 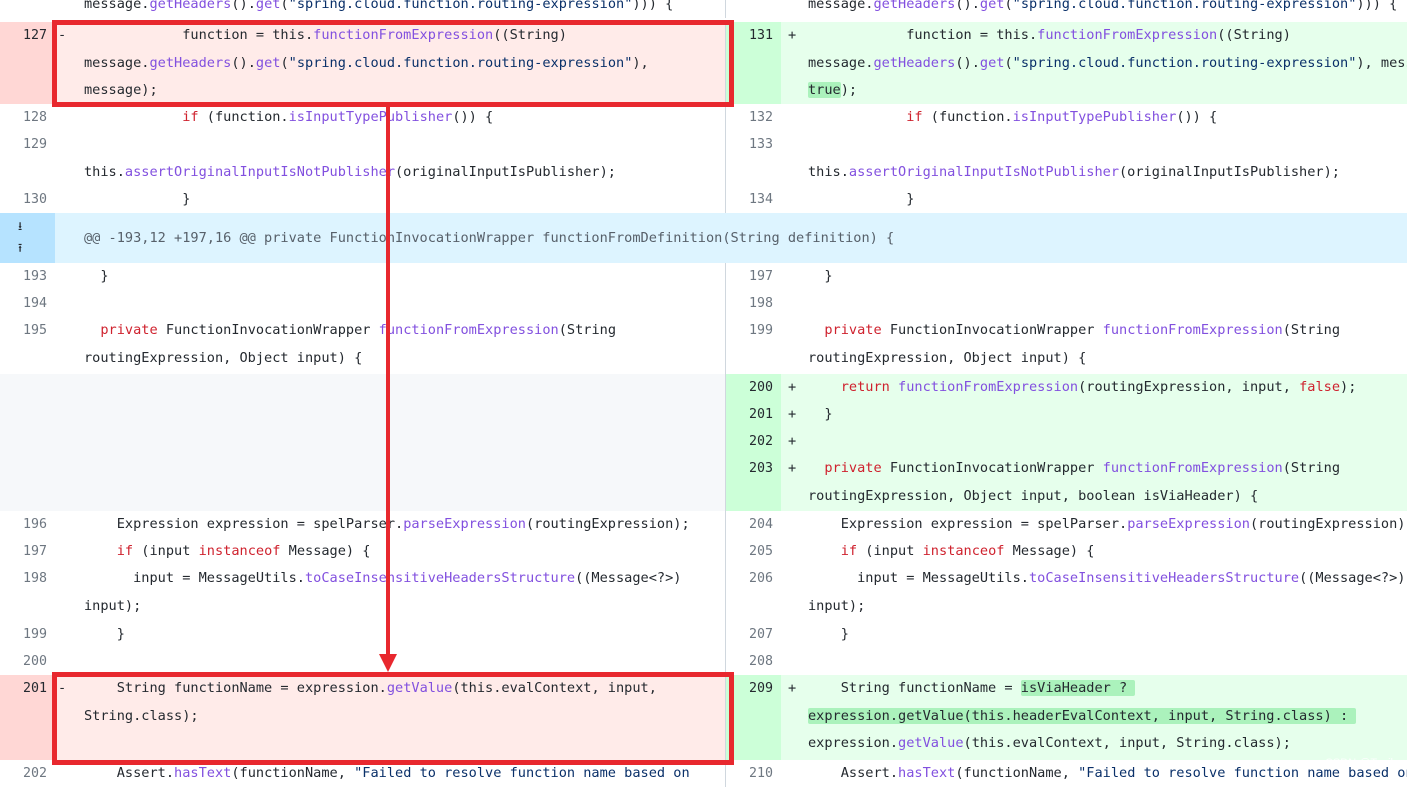 I want to click on line-number: 194, so click(x=27, y=303).